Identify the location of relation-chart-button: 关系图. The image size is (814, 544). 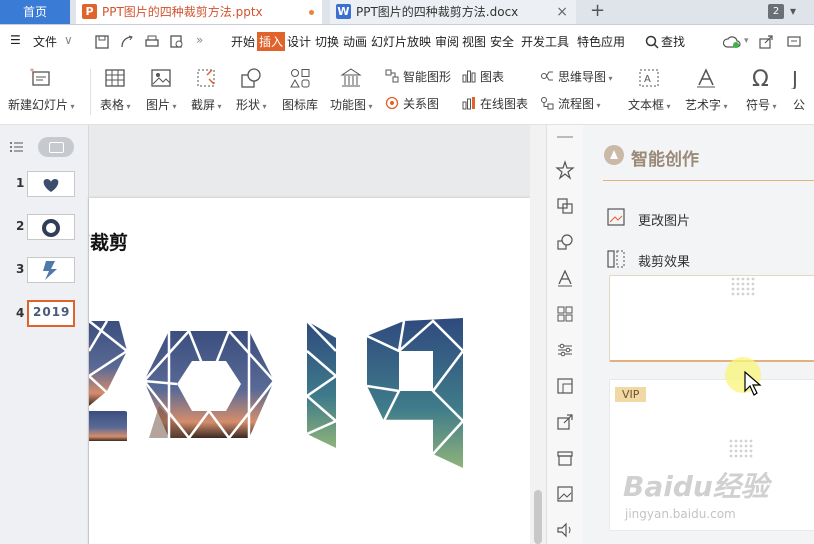
(412, 103).